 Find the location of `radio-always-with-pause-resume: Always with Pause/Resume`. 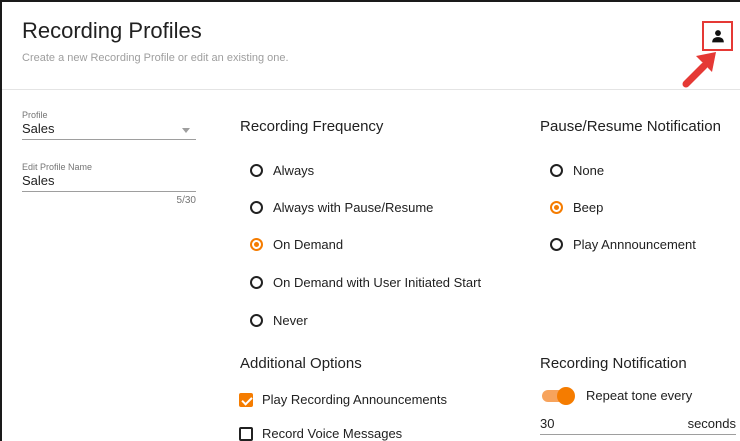

radio-always-with-pause-resume: Always with Pause/Resume is located at coordinates (341, 207).